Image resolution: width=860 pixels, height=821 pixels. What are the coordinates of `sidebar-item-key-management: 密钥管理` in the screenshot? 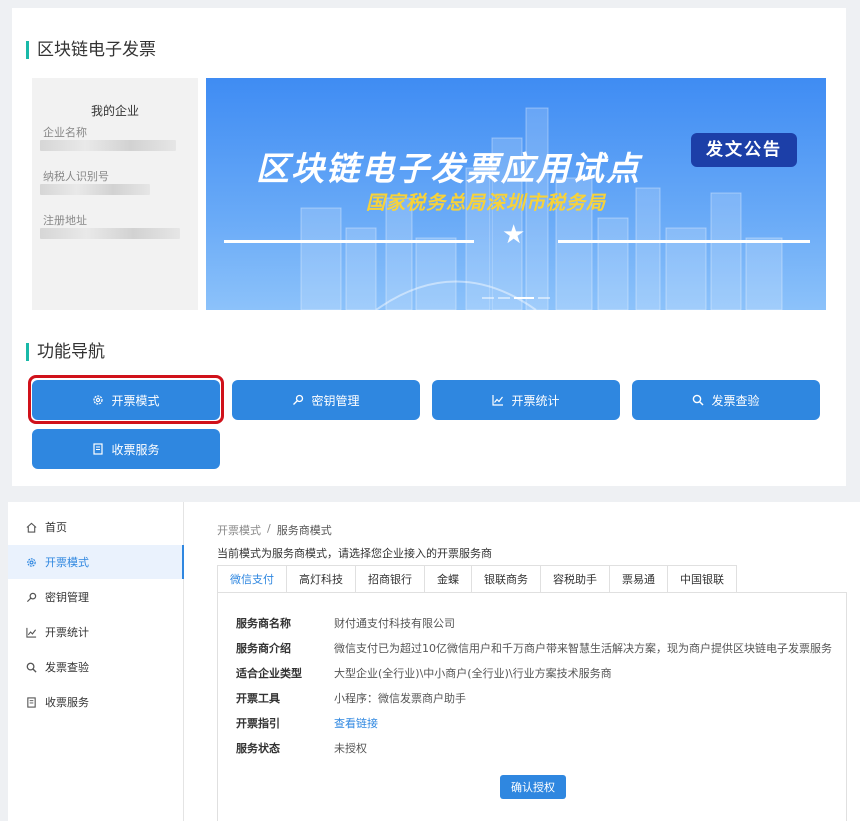 It's located at (96, 597).